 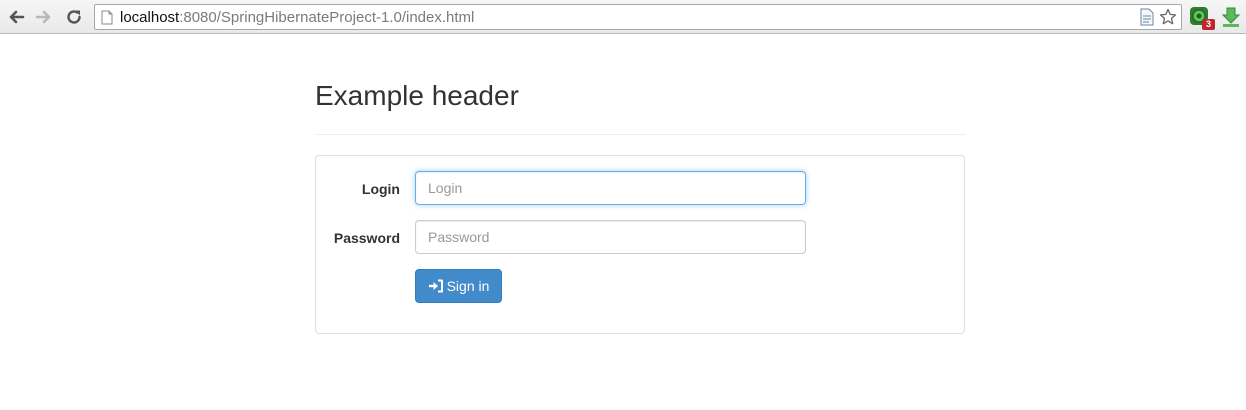 I want to click on back-arrow-icon, so click(x=17, y=17).